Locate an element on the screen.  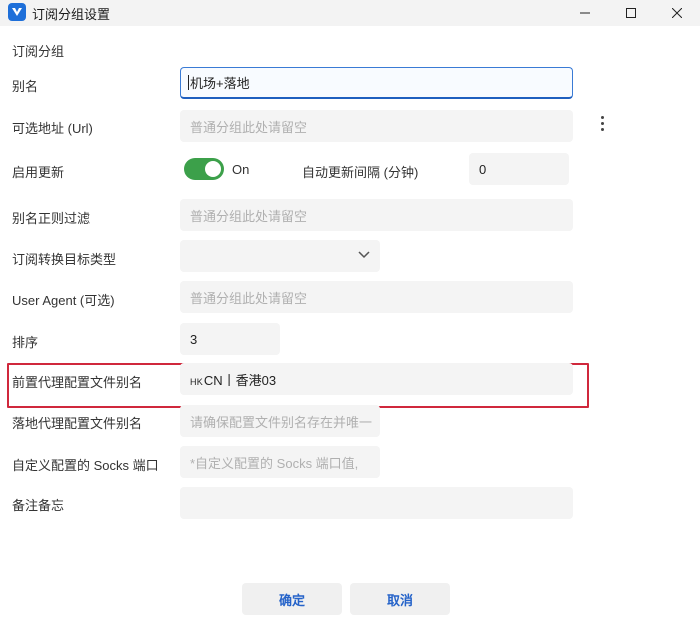
title-bar: 订阅分组设置 is located at coordinates (350, 13).